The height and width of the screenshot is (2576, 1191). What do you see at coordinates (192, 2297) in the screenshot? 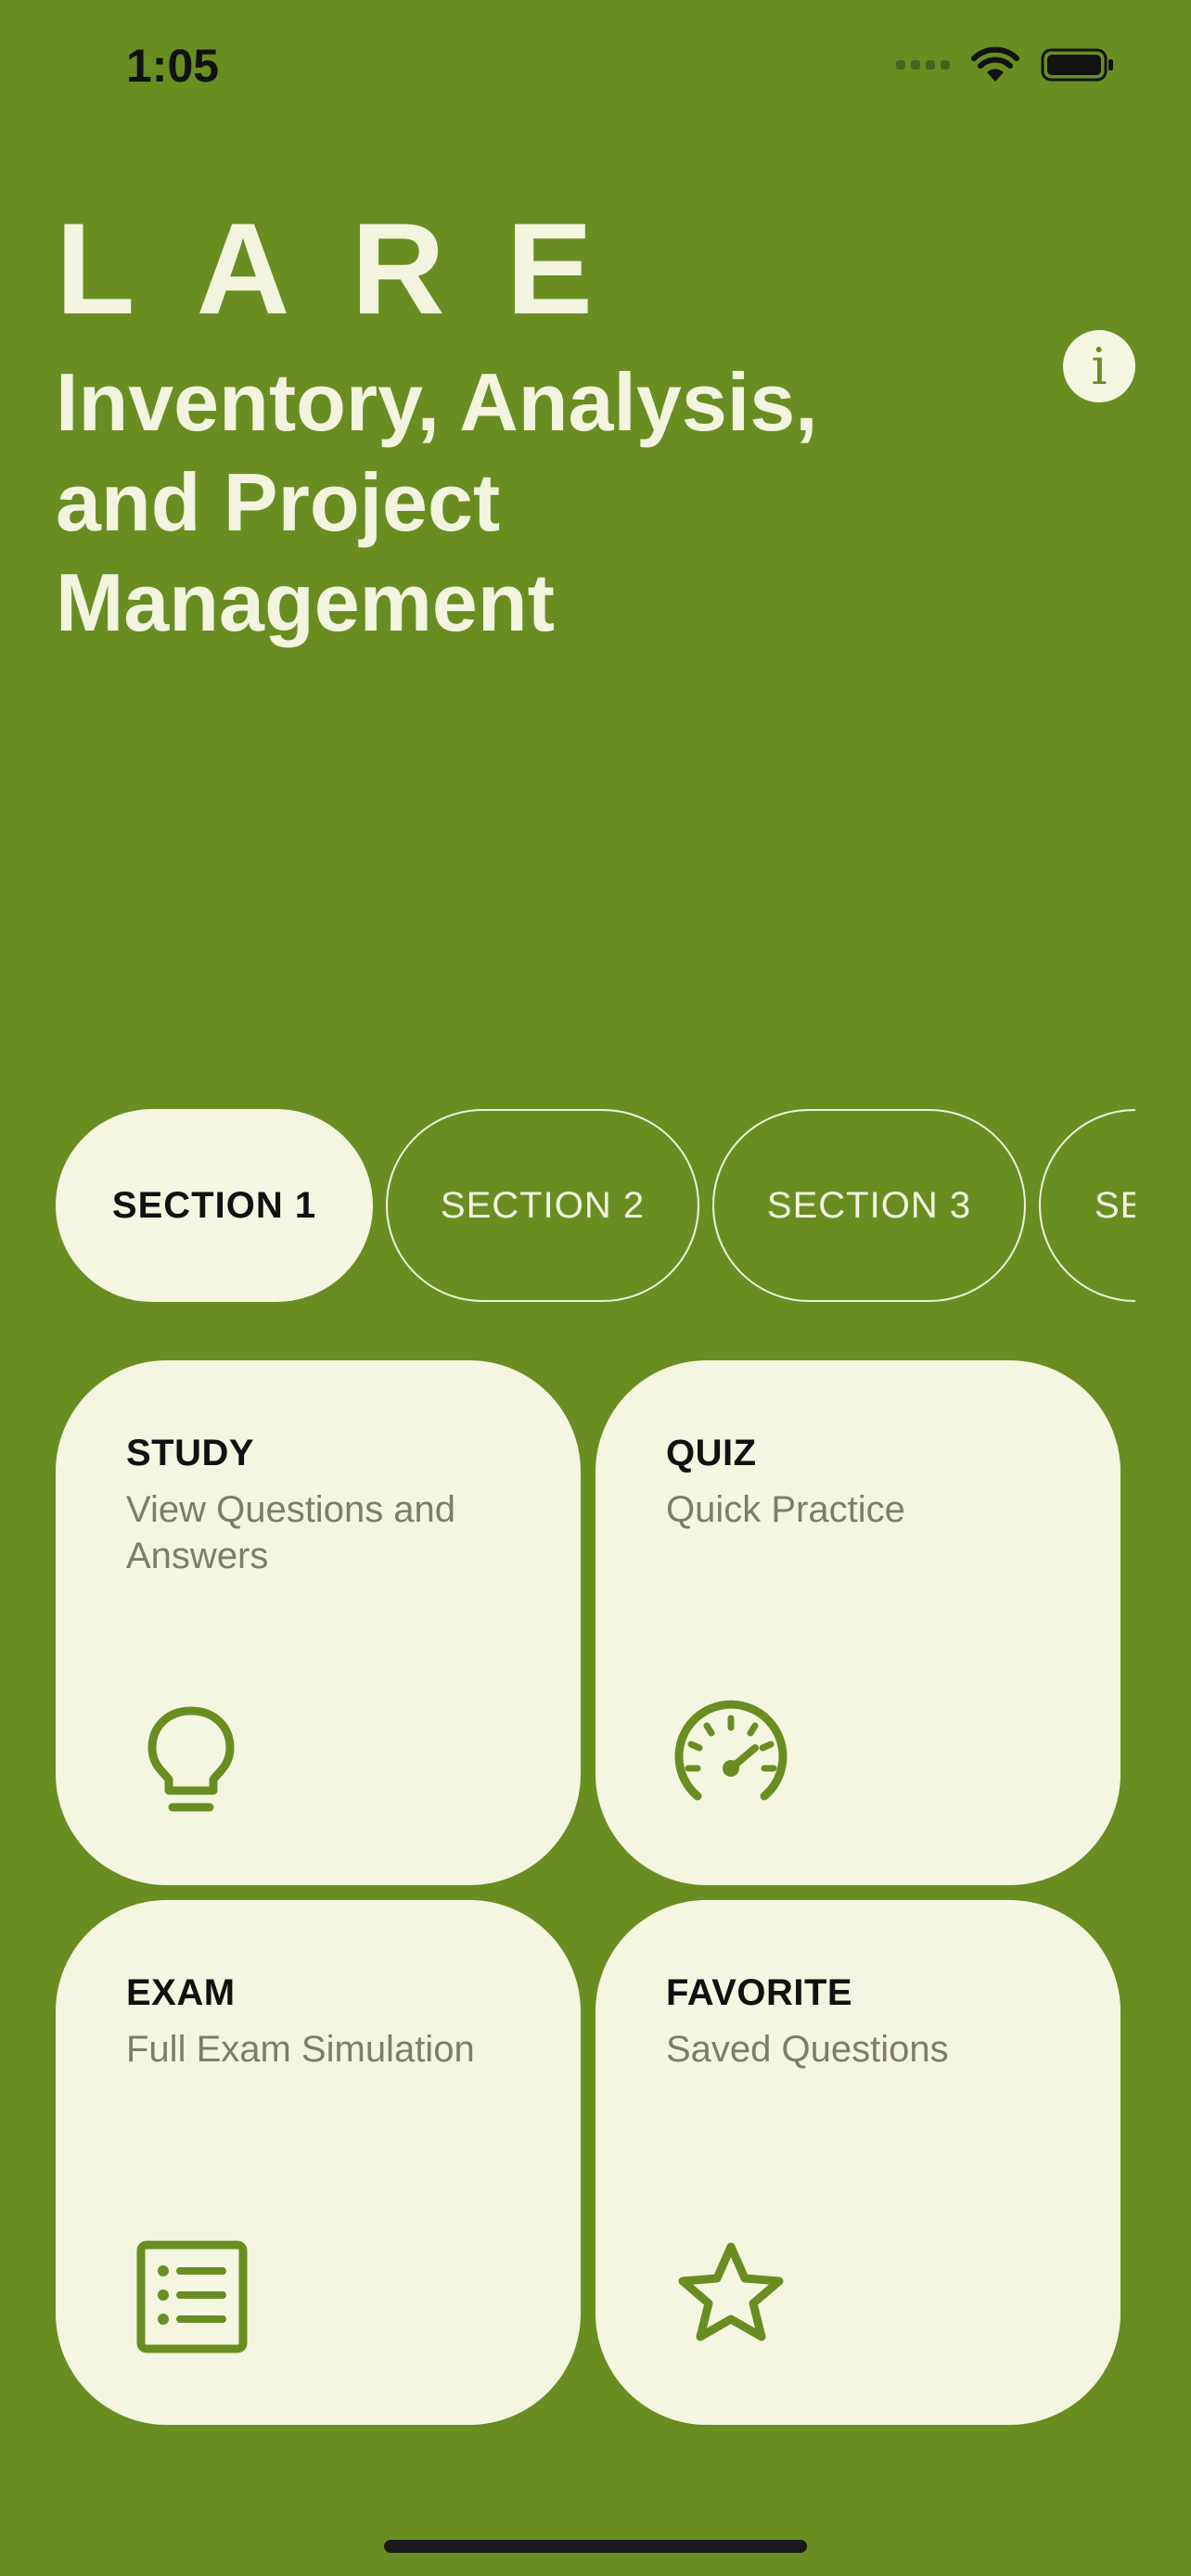
I see `list-document-icon` at bounding box center [192, 2297].